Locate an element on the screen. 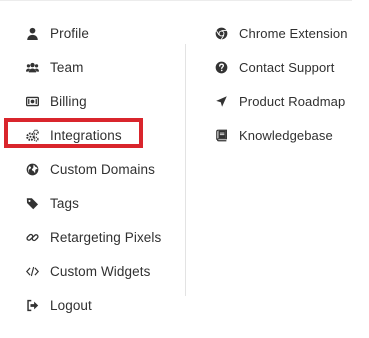 The width and height of the screenshot is (369, 338). book-icon is located at coordinates (221, 135).